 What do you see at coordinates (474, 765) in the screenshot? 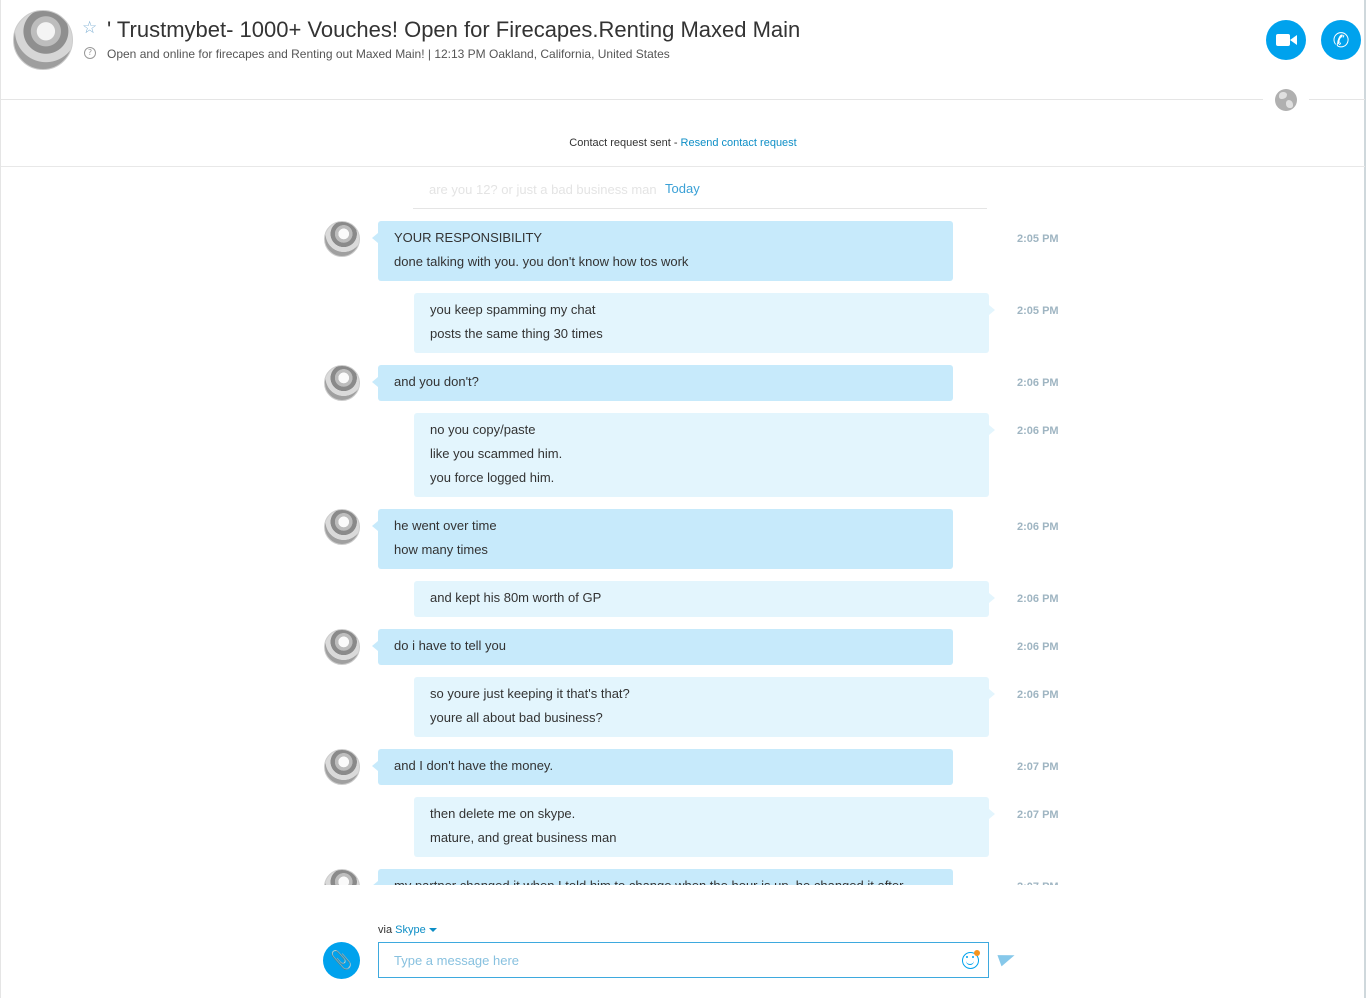
I see `message-text-line: and I don't have the money.` at bounding box center [474, 765].